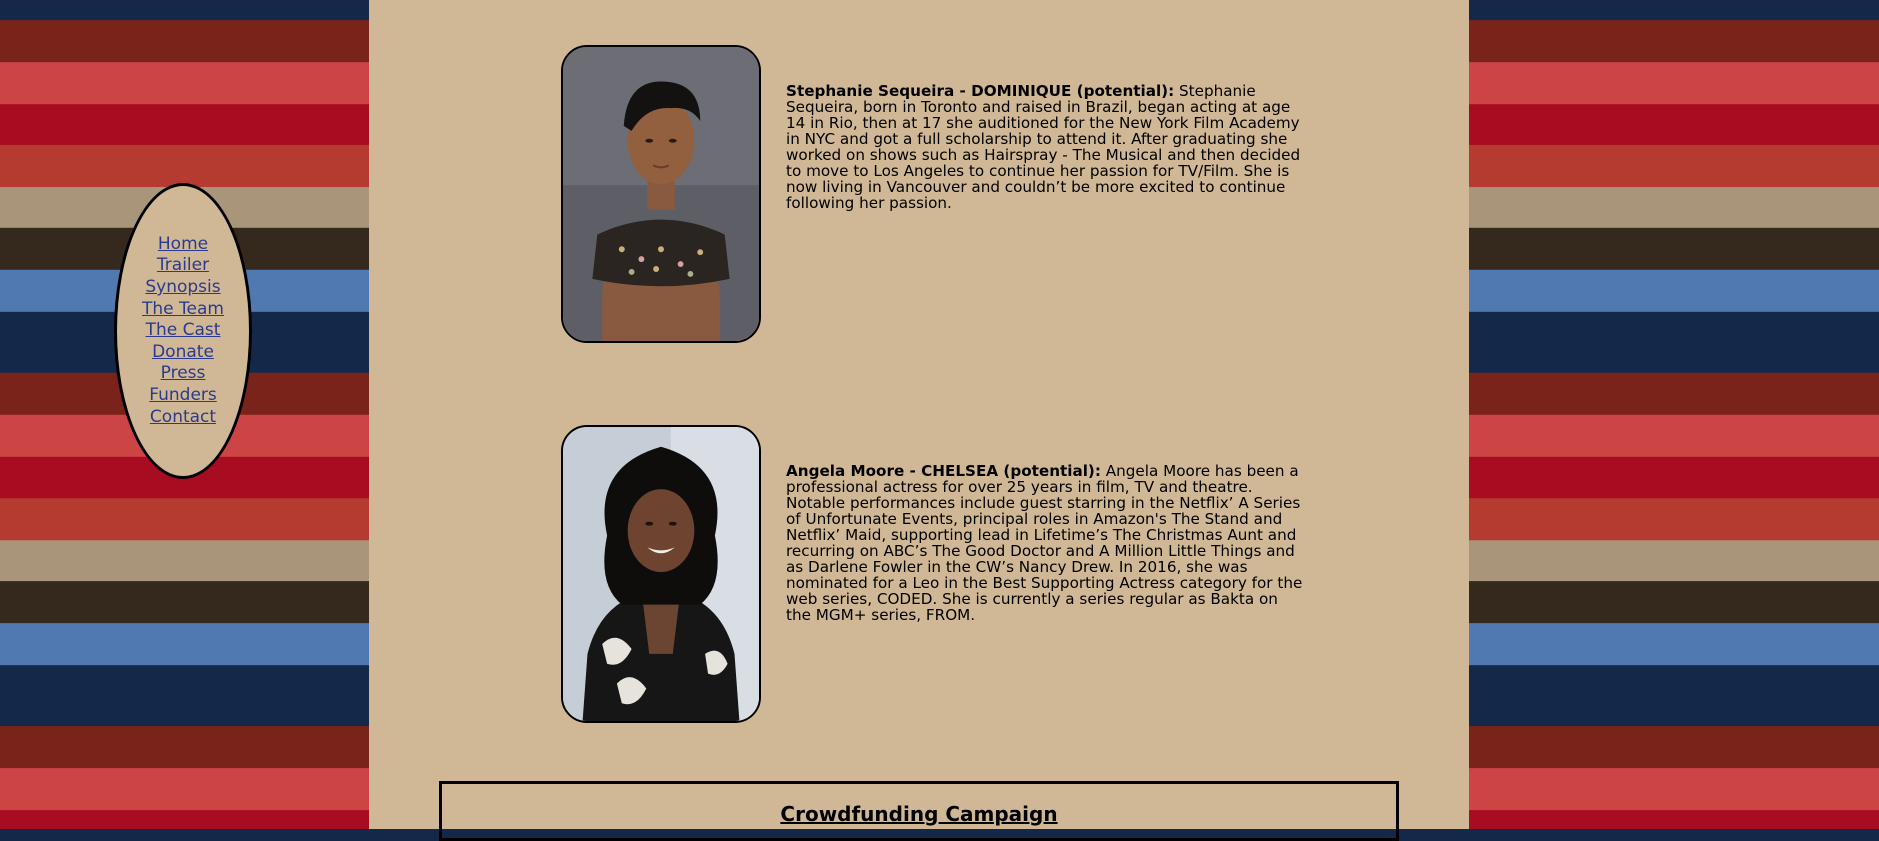  I want to click on nav-link-press: Press, so click(183, 374).